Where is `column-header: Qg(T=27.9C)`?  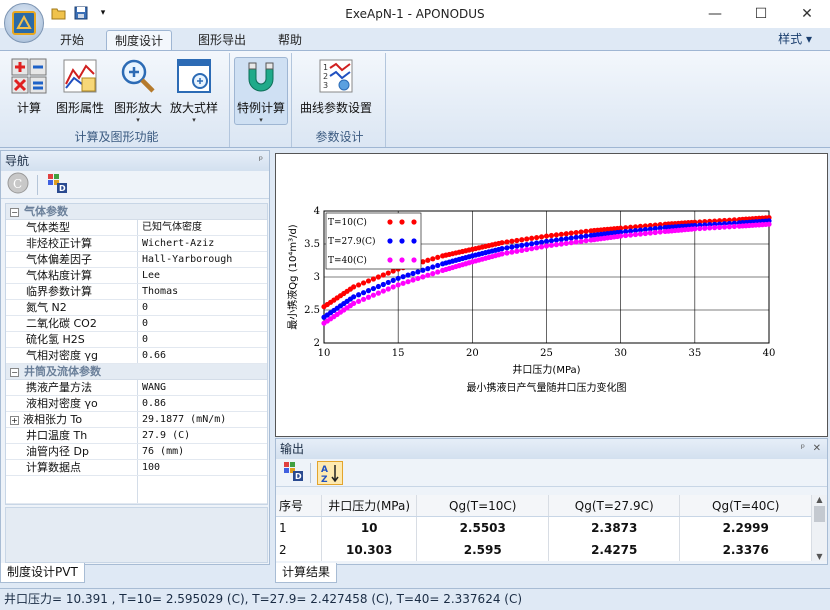
column-header: Qg(T=27.9C) is located at coordinates (615, 505).